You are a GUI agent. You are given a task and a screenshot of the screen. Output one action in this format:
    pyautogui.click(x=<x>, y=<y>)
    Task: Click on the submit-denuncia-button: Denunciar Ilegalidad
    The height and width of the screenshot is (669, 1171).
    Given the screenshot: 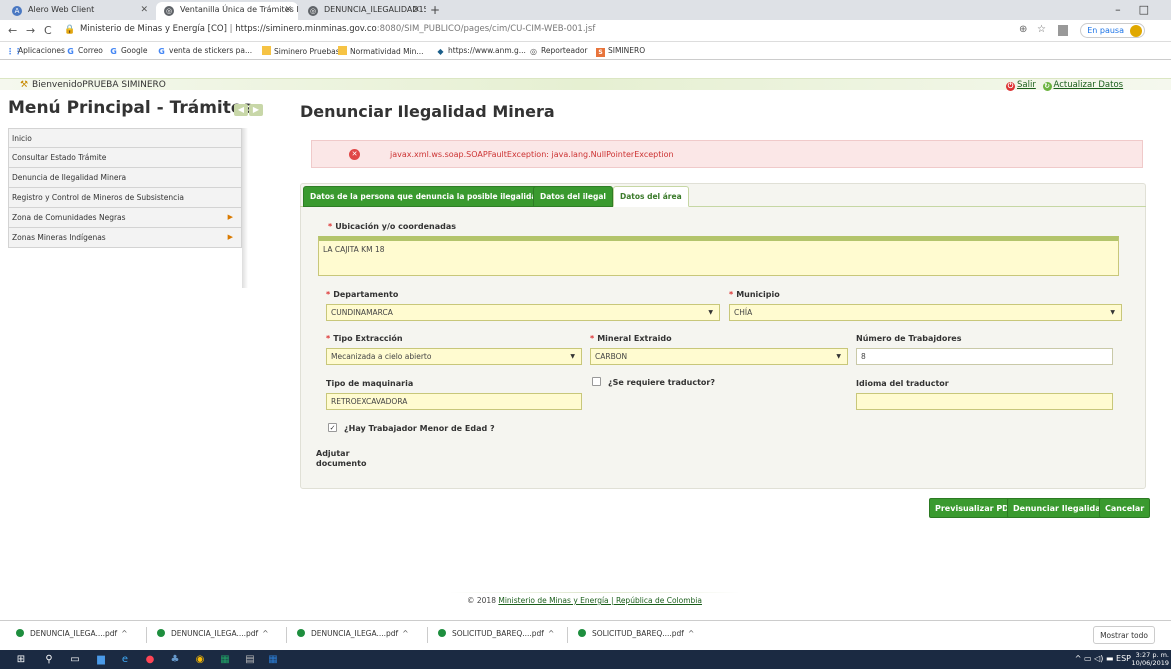 What is the action you would take?
    pyautogui.click(x=1060, y=508)
    